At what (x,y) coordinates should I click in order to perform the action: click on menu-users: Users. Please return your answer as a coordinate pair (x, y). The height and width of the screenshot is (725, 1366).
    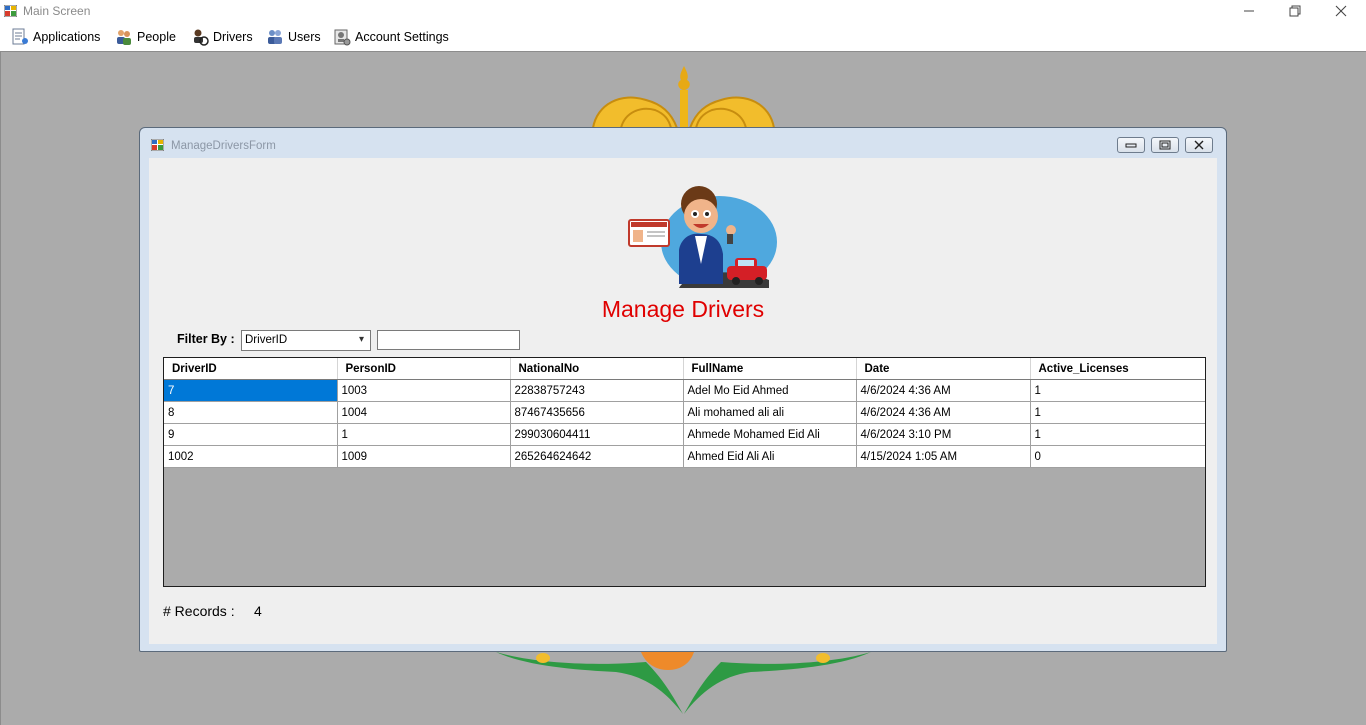
    Looking at the image, I should click on (293, 37).